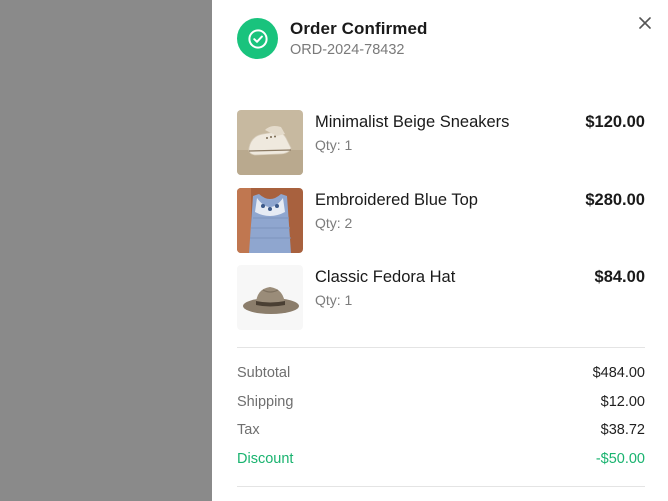  Describe the element at coordinates (618, 373) in the screenshot. I see `subtotal-value: $484.00` at that location.